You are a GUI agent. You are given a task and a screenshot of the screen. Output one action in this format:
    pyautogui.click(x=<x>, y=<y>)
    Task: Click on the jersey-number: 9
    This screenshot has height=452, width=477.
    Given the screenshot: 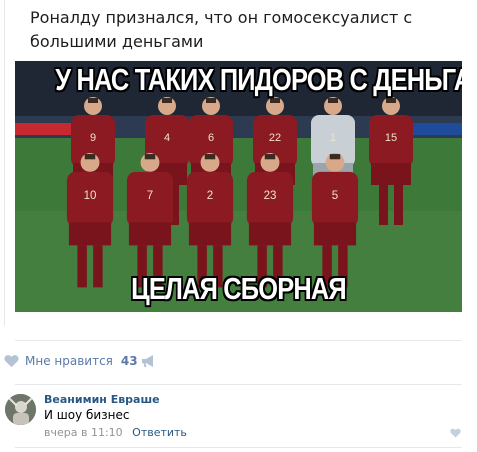 What is the action you would take?
    pyautogui.click(x=93, y=138)
    